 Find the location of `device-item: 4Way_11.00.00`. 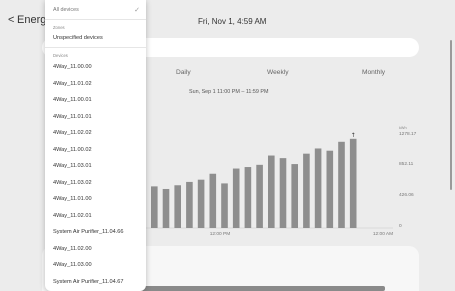

device-item: 4Way_11.00.00 is located at coordinates (95, 67).